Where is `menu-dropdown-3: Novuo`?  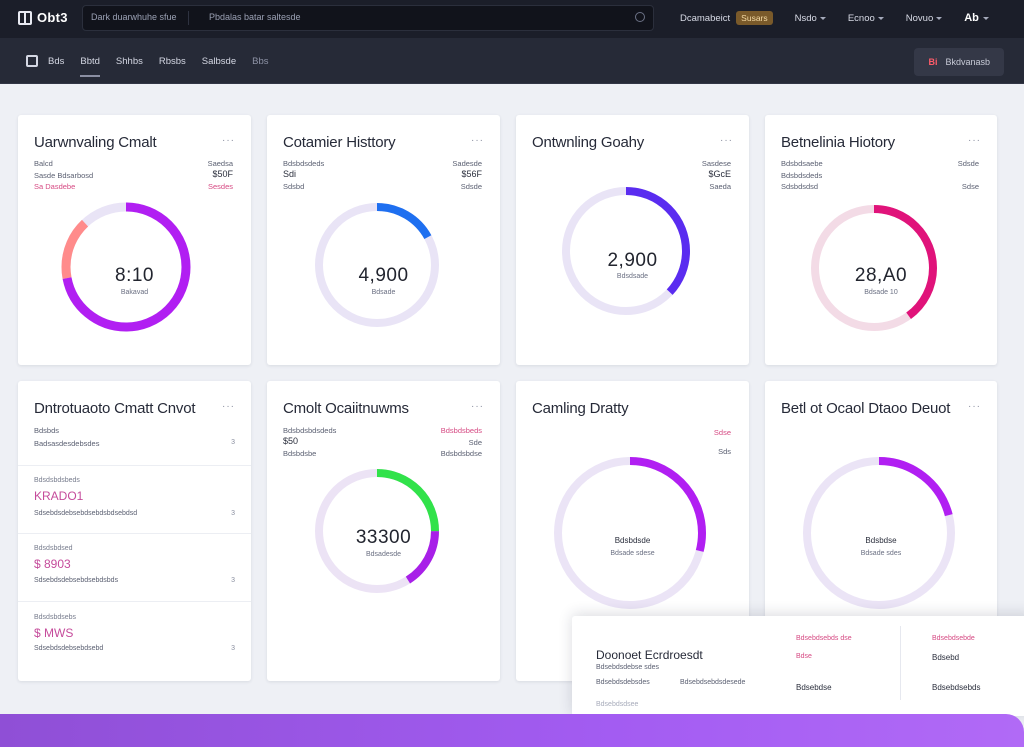 menu-dropdown-3: Novuo is located at coordinates (924, 18).